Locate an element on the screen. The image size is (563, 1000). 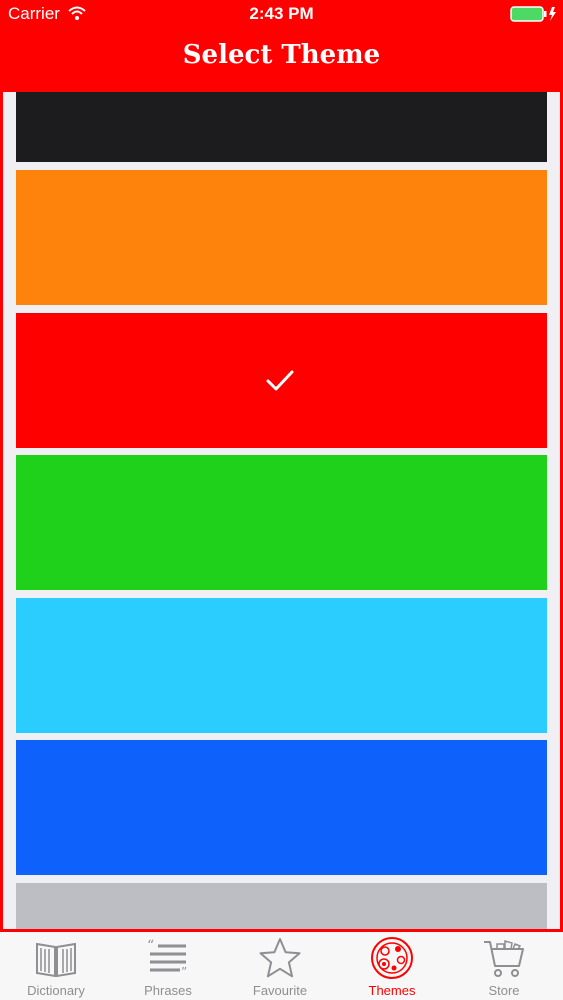
status-bar: Carrier 2:43 PM is located at coordinates (281, 14).